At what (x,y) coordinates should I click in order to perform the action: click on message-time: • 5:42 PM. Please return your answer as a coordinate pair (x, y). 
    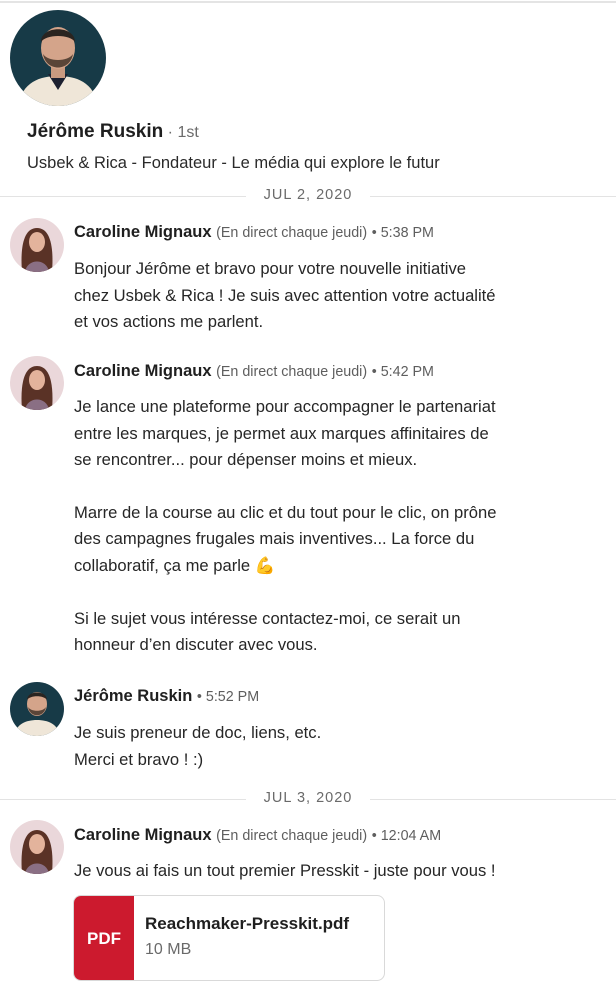
    Looking at the image, I should click on (402, 372).